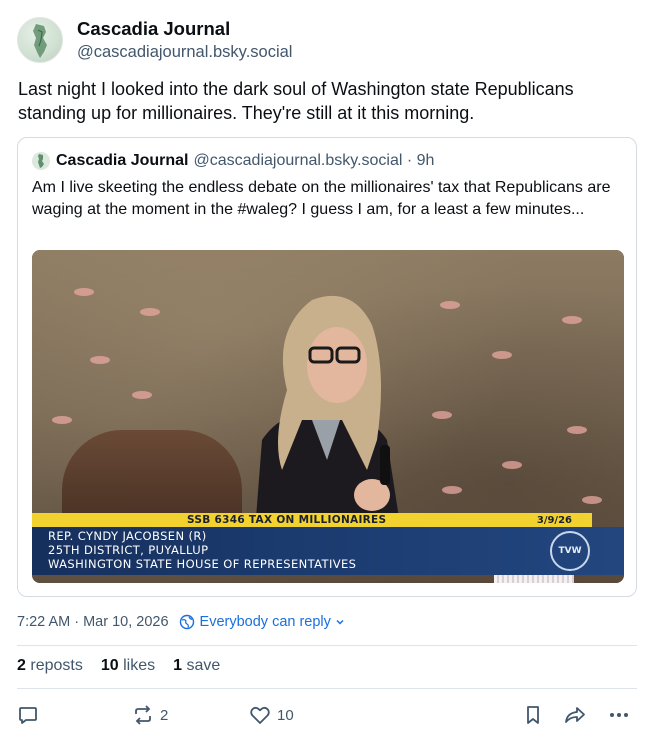 The width and height of the screenshot is (654, 744). What do you see at coordinates (164, 715) in the screenshot?
I see `repost-count: 2` at bounding box center [164, 715].